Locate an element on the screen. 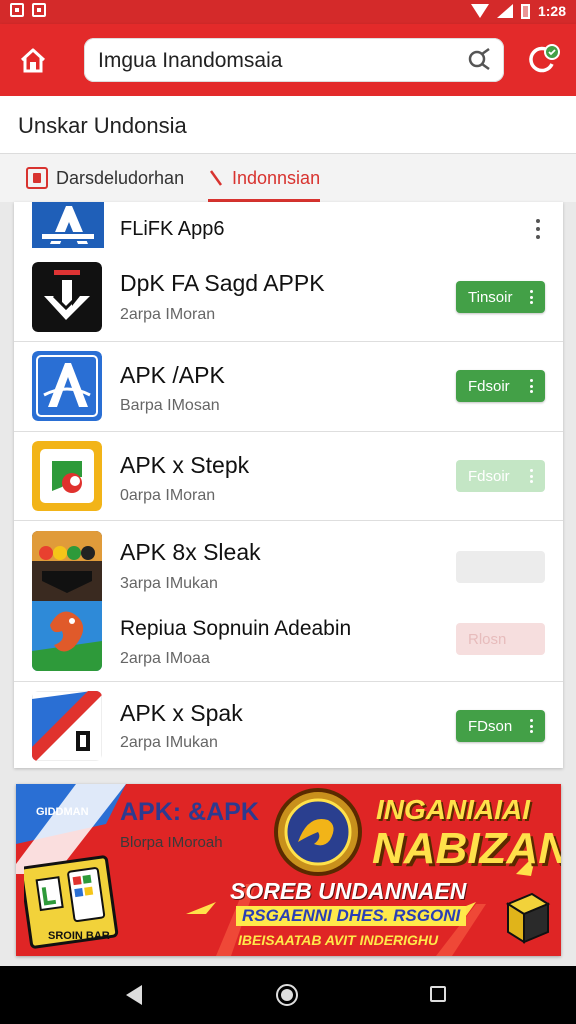  status-bar: 1:28 is located at coordinates (288, 12).